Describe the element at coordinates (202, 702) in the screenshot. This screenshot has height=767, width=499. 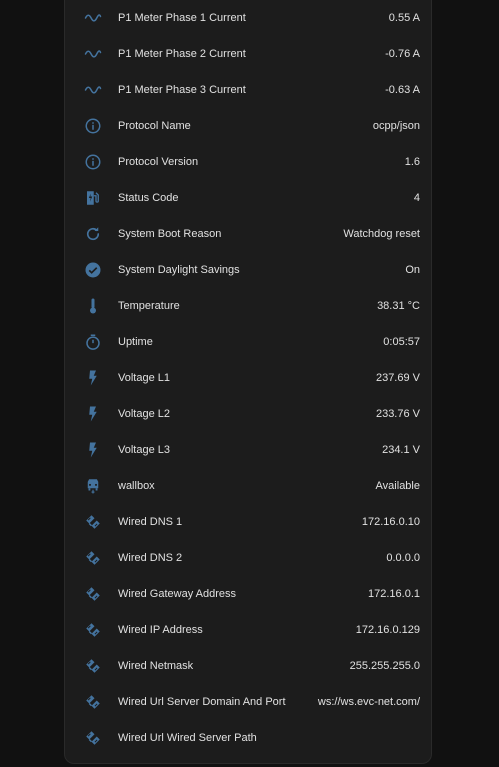
I see `entity-label: Wired Url Server Domain And Port` at that location.